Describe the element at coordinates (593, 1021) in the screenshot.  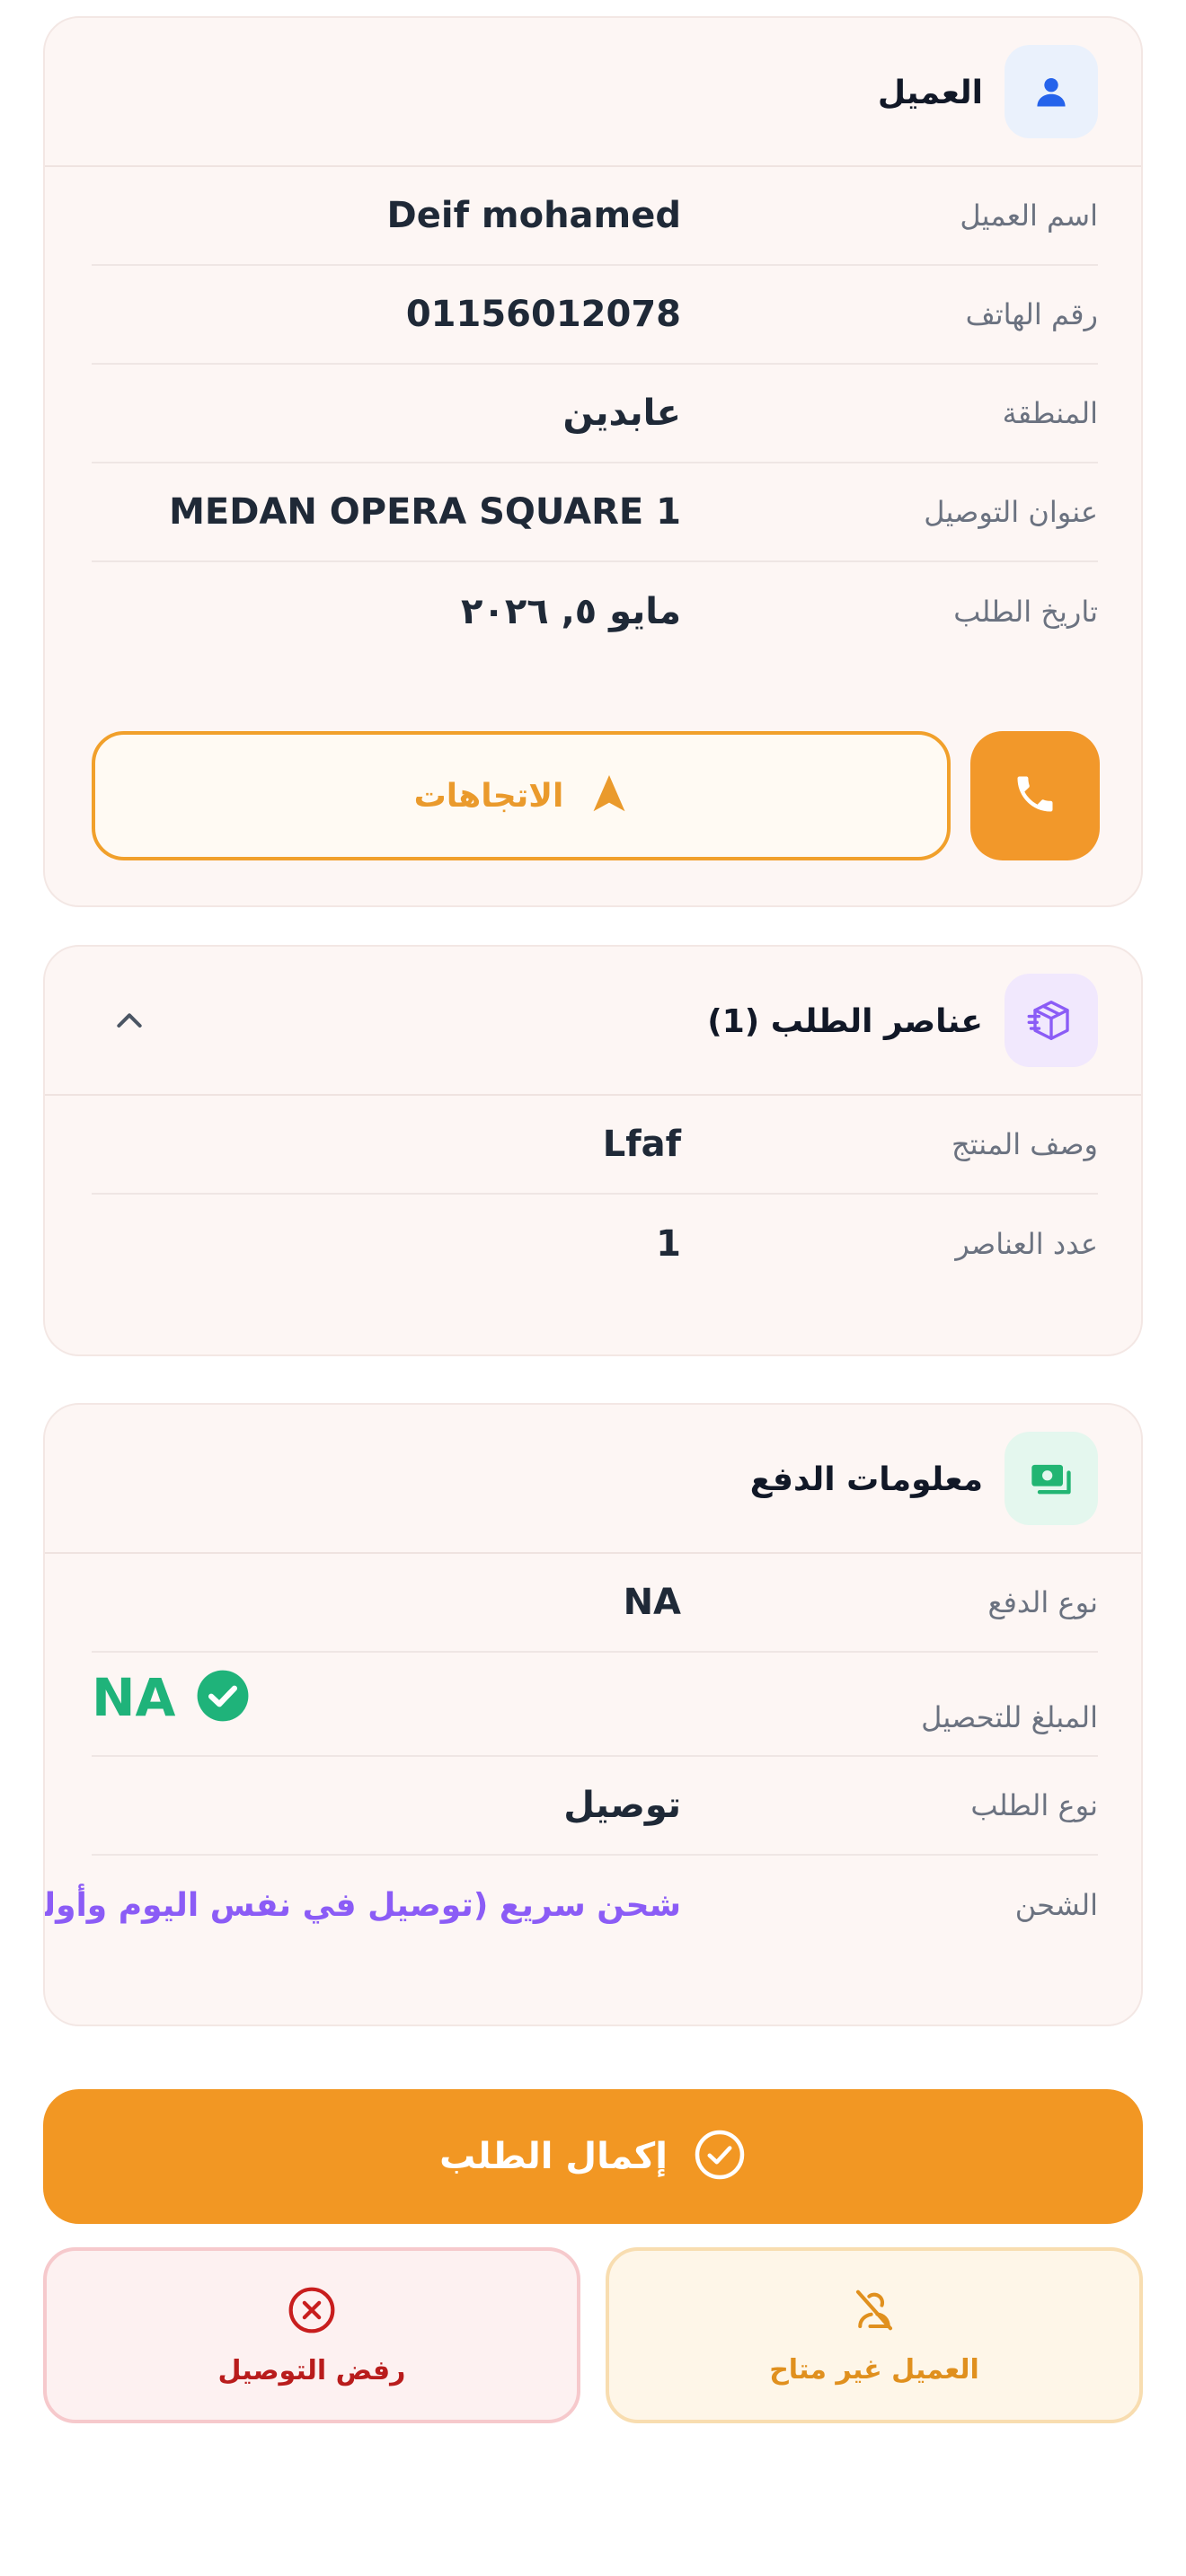
I see `order-items-header: عناصر الطلب (1)` at that location.